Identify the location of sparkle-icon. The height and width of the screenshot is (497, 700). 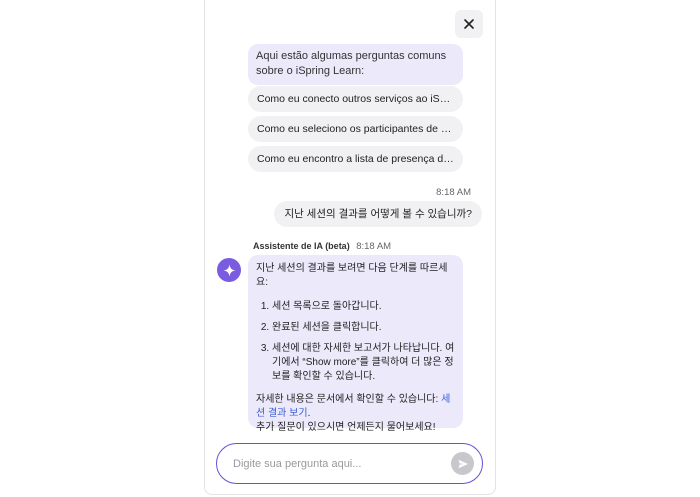
(229, 270).